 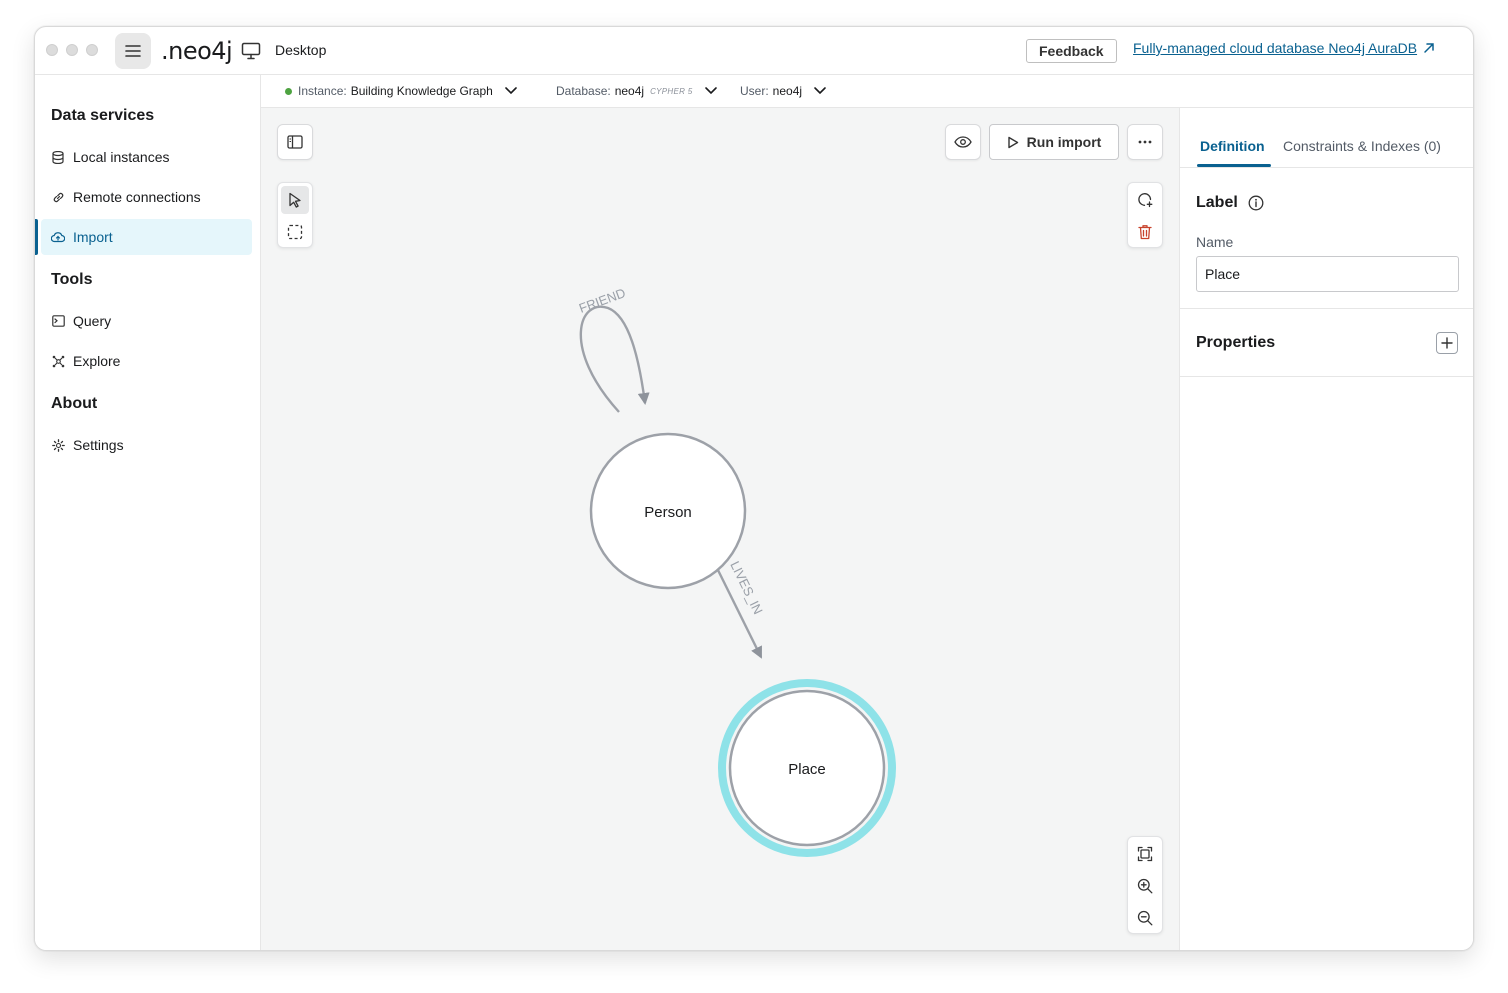 I want to click on cursor-icon, so click(x=295, y=200).